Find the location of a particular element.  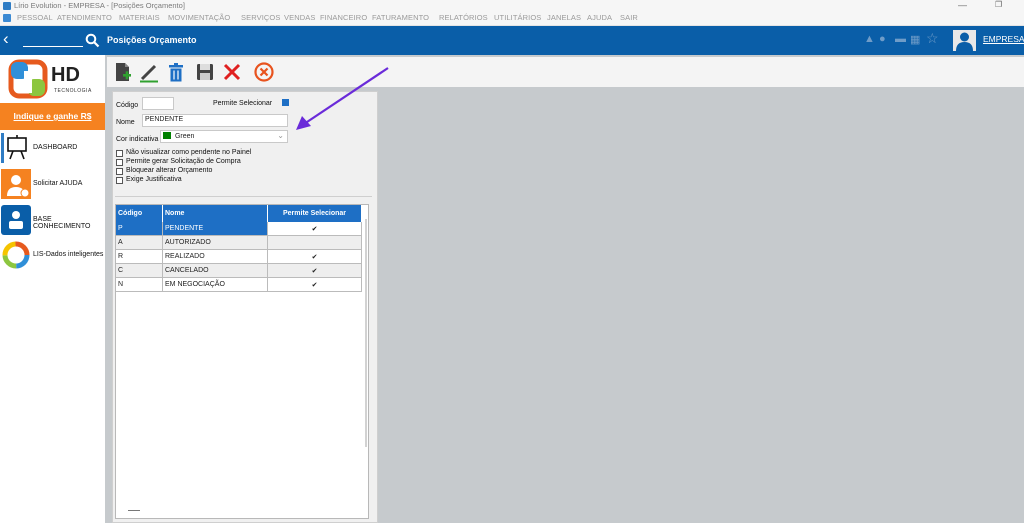

sidebar-item-dashboard: DASHBOARD is located at coordinates (52, 149).